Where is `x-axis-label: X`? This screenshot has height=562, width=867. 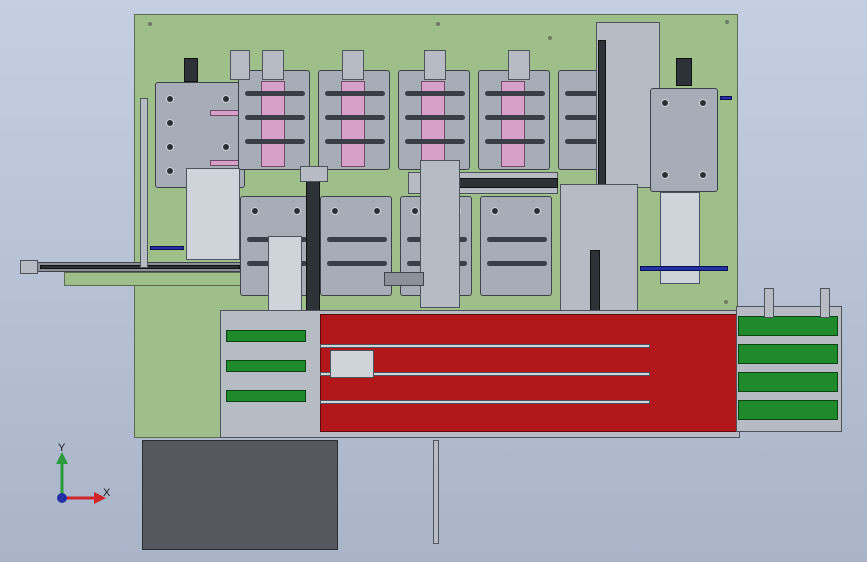
x-axis-label: X is located at coordinates (107, 493).